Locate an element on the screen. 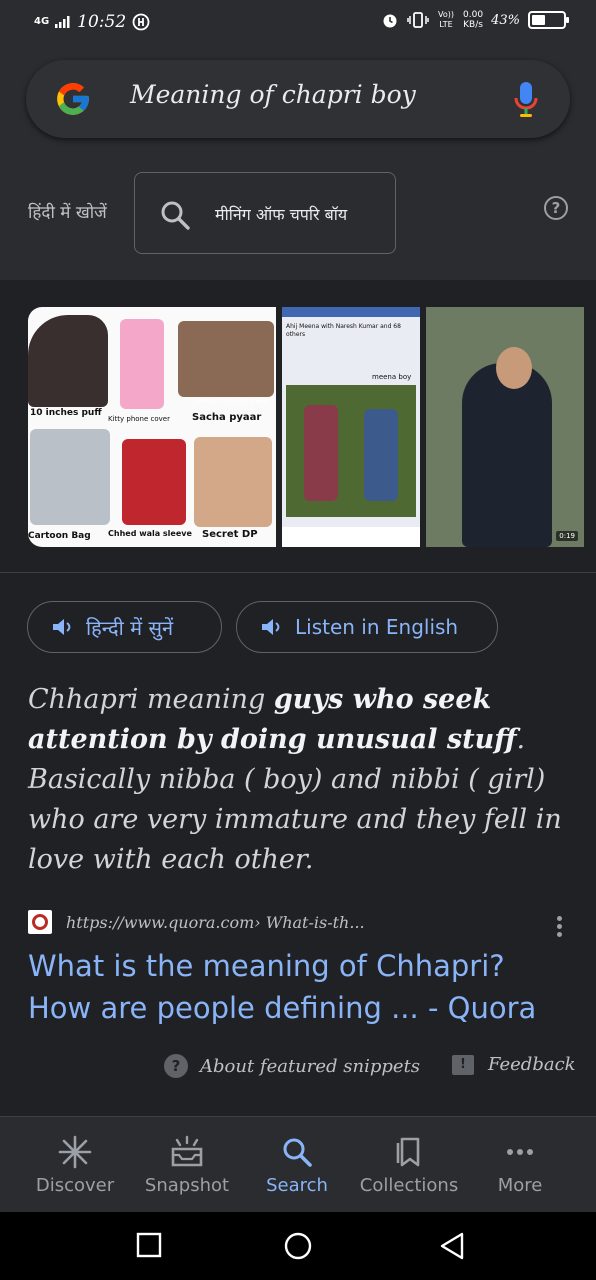 The image size is (596, 1280). nav-search: Search is located at coordinates (297, 1165).